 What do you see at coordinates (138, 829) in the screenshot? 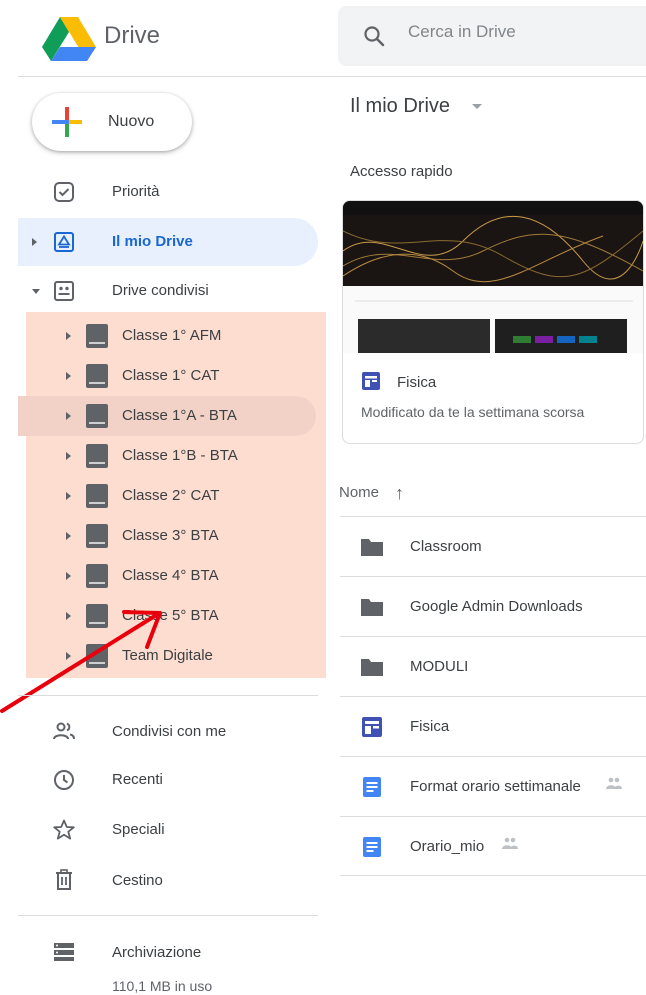
I see `nav-label-starred: Speciali` at bounding box center [138, 829].